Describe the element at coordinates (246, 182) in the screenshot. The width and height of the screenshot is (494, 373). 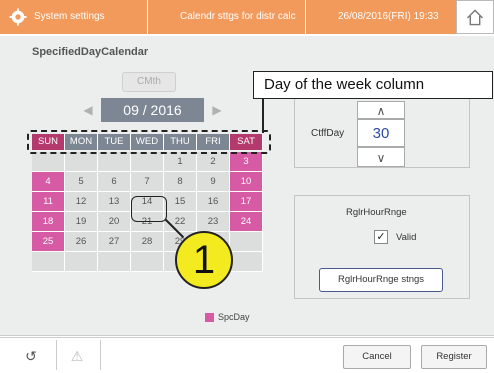
I see `calendar-day-cell: 10` at that location.